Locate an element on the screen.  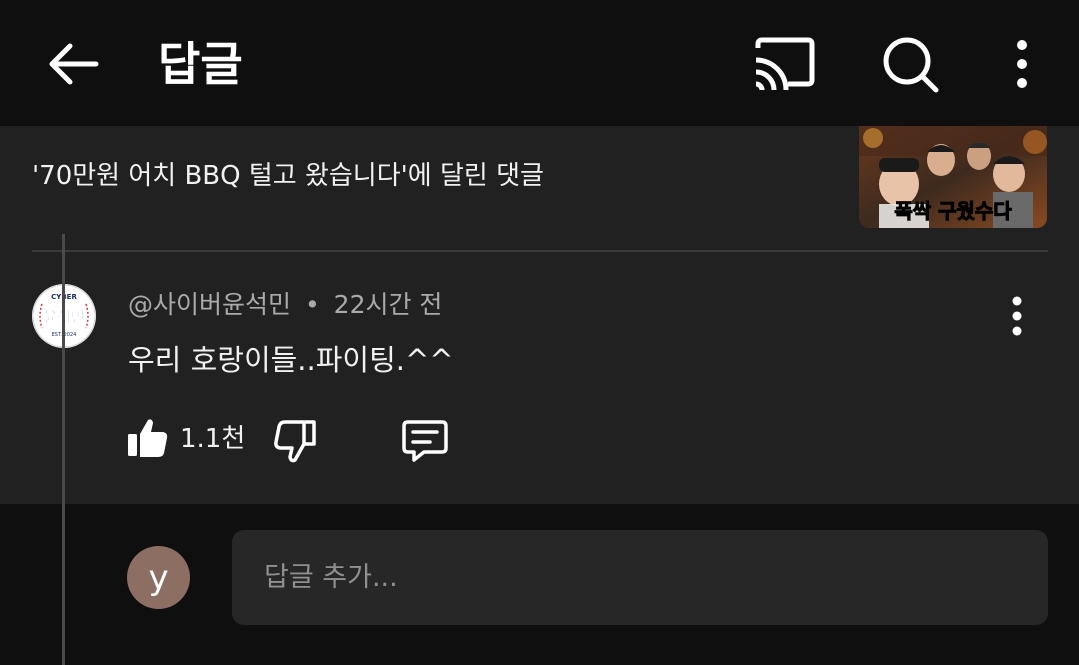
video-thumbnail: 폭싹 구웠수다 is located at coordinates (953, 177).